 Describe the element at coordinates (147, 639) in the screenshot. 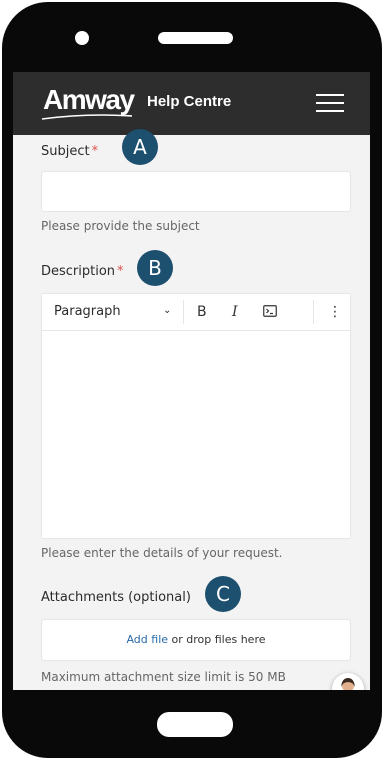

I see `add-file-link: Add file` at that location.